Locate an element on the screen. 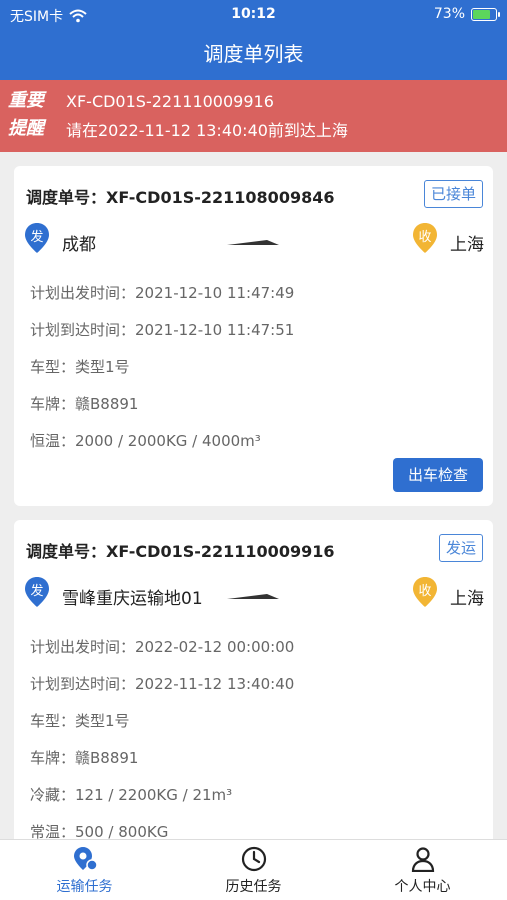  tab-transport-tasks: 运输任务 is located at coordinates (84, 871).